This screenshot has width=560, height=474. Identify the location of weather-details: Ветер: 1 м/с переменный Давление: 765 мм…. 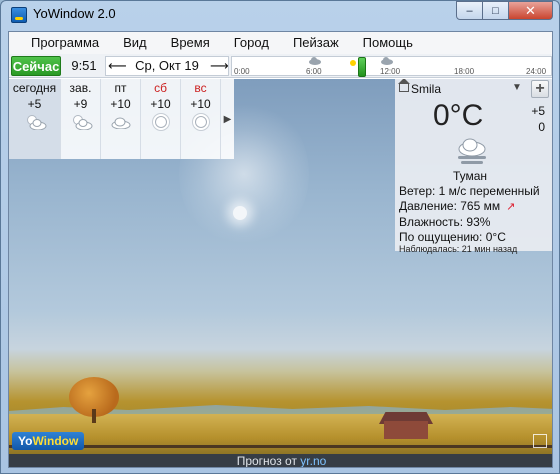
(475, 214).